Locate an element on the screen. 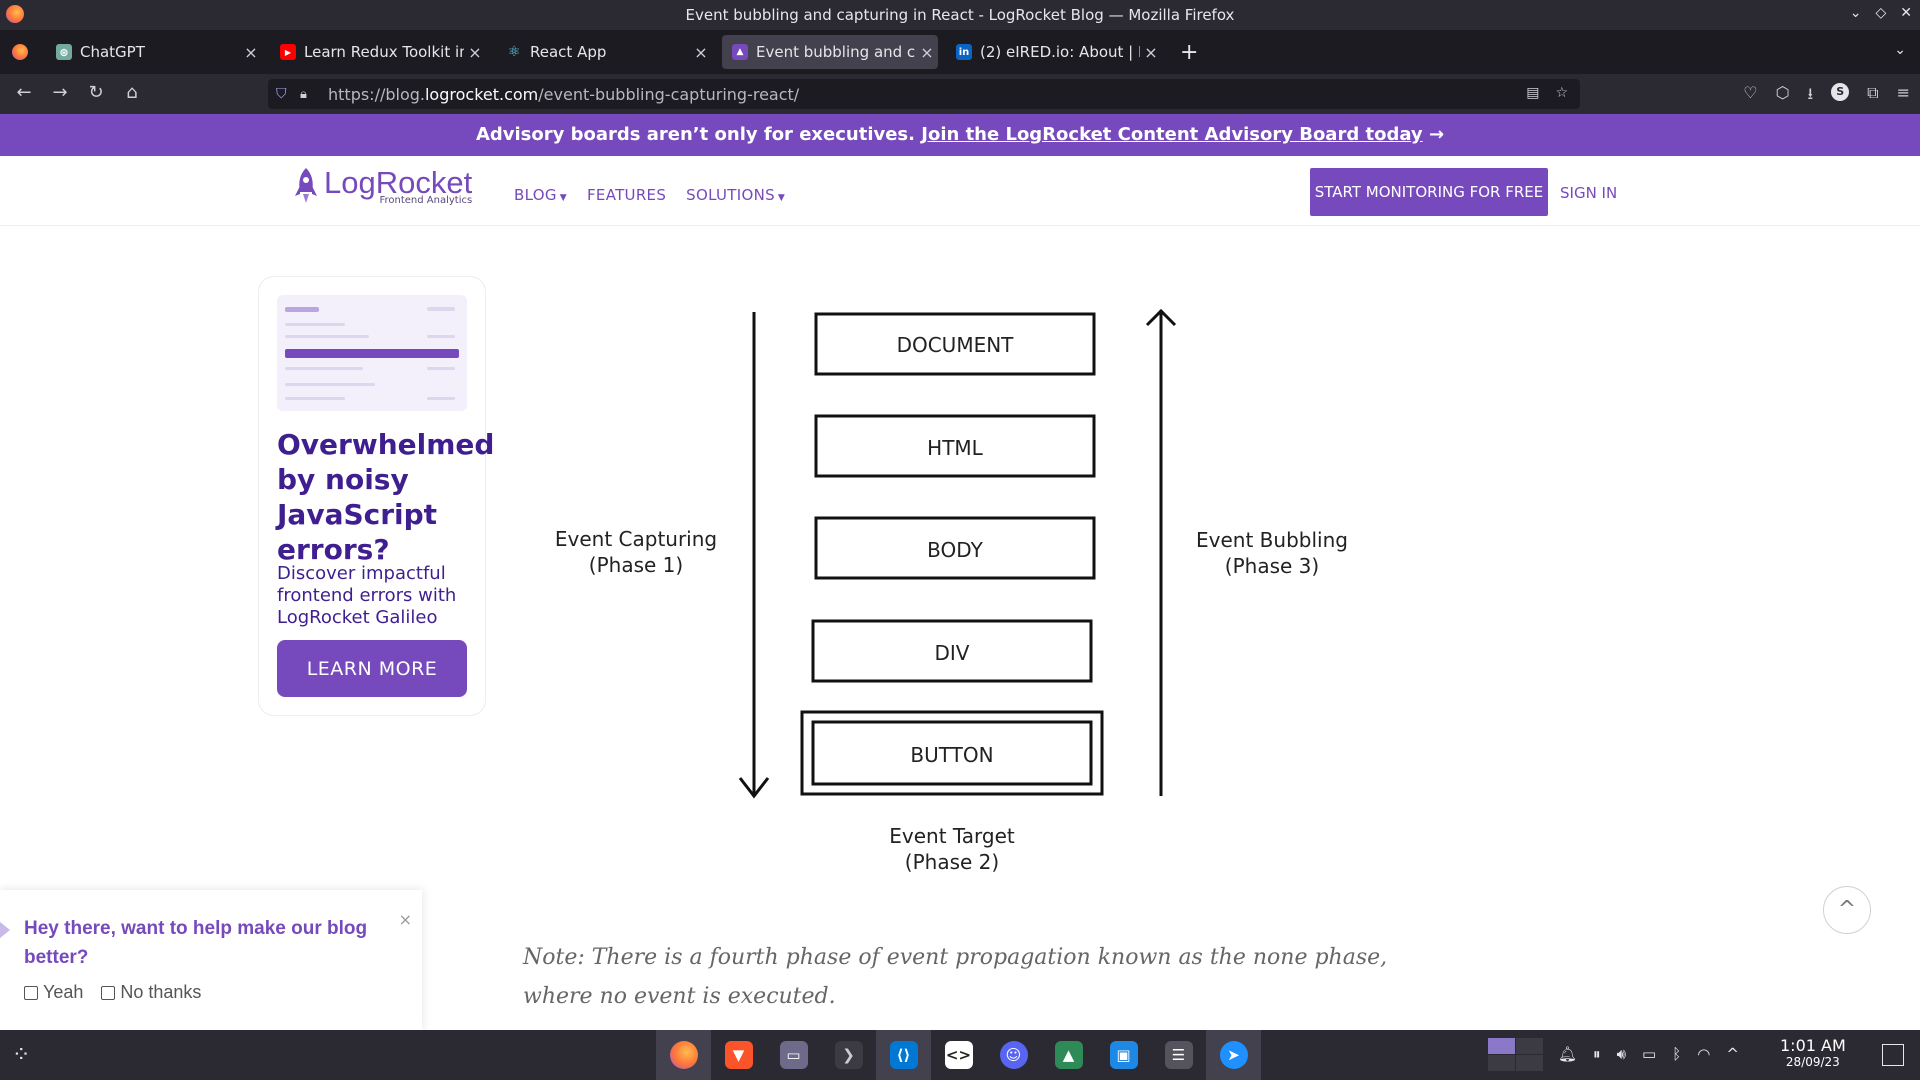 This screenshot has width=1920, height=1080. terminal-icon: ❯ is located at coordinates (848, 1055).